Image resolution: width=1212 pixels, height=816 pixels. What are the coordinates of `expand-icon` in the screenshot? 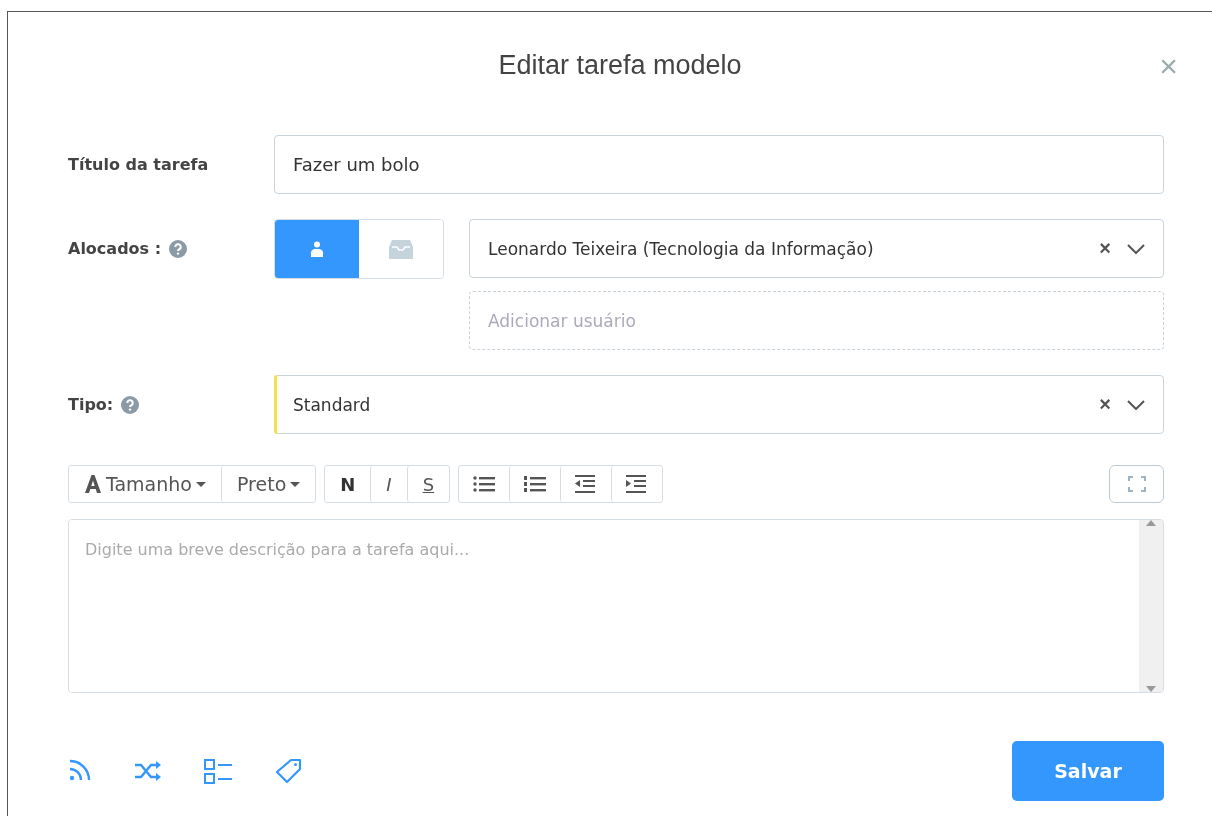 It's located at (1136, 484).